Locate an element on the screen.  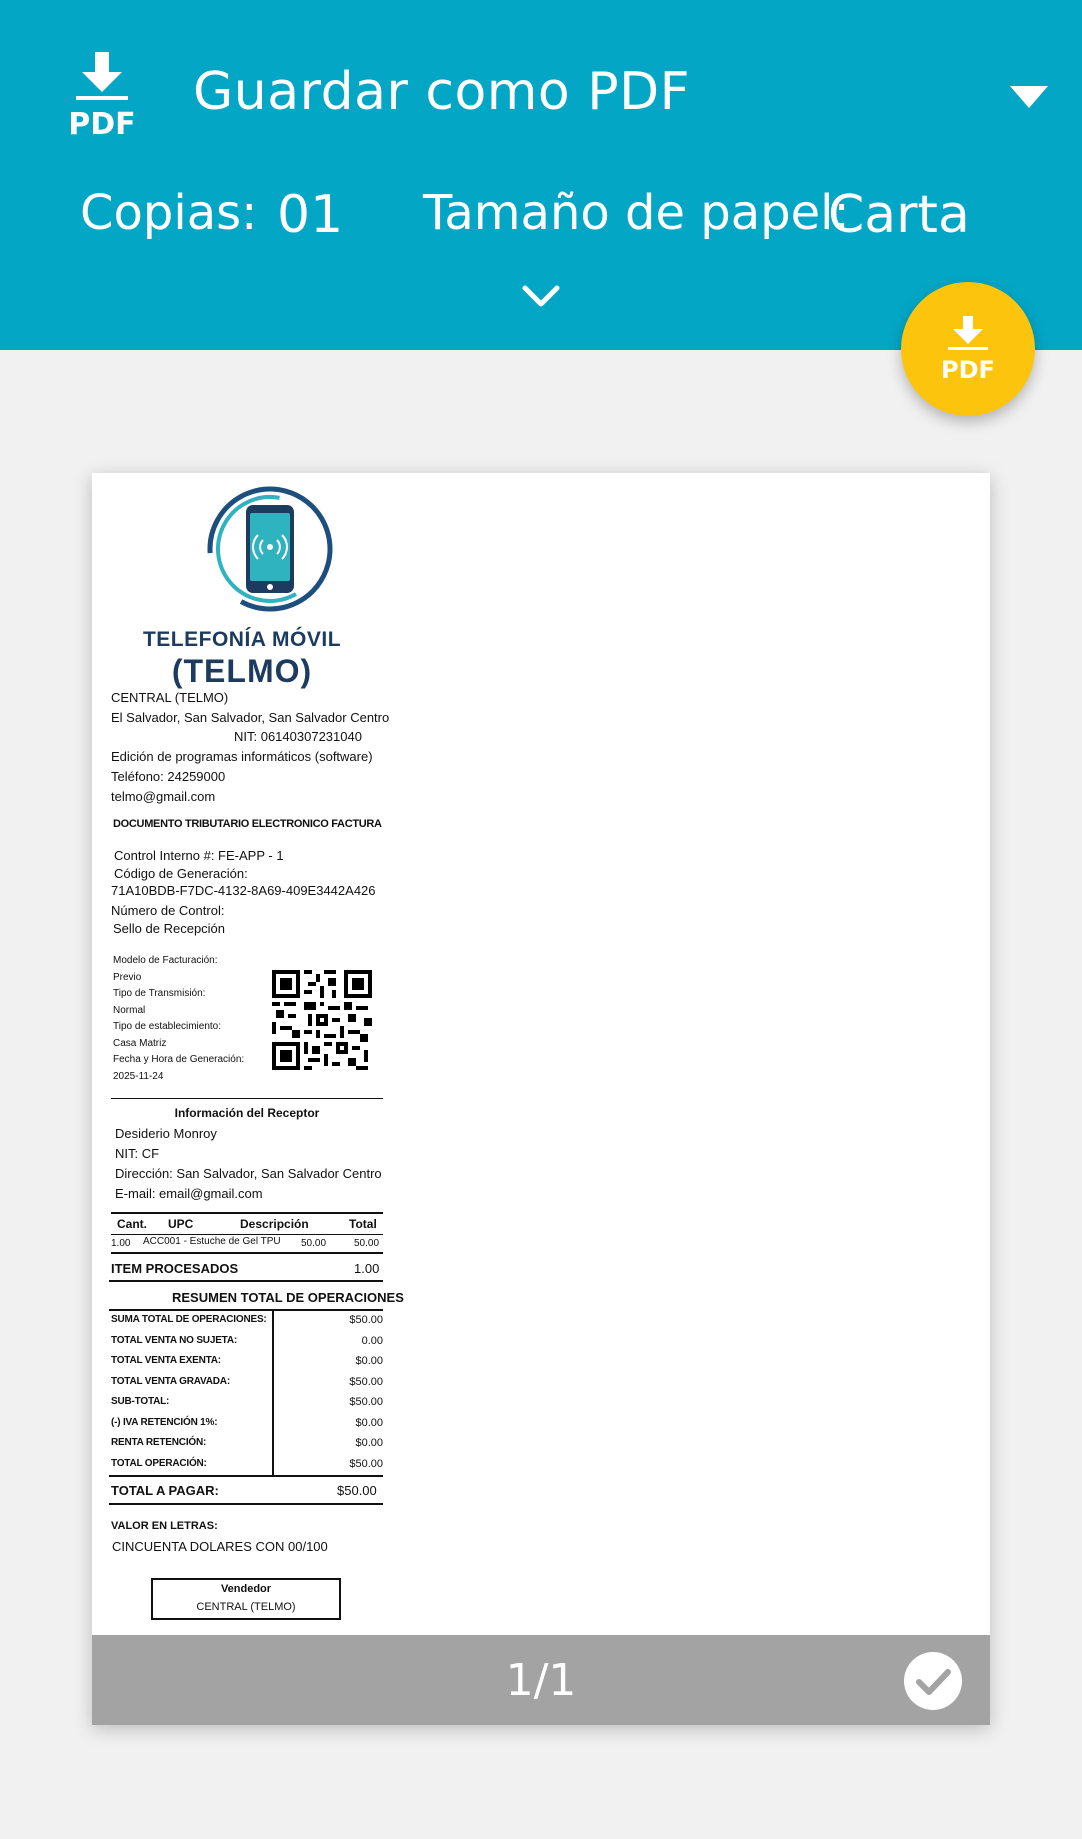
page-select-checkbox is located at coordinates (933, 1681).